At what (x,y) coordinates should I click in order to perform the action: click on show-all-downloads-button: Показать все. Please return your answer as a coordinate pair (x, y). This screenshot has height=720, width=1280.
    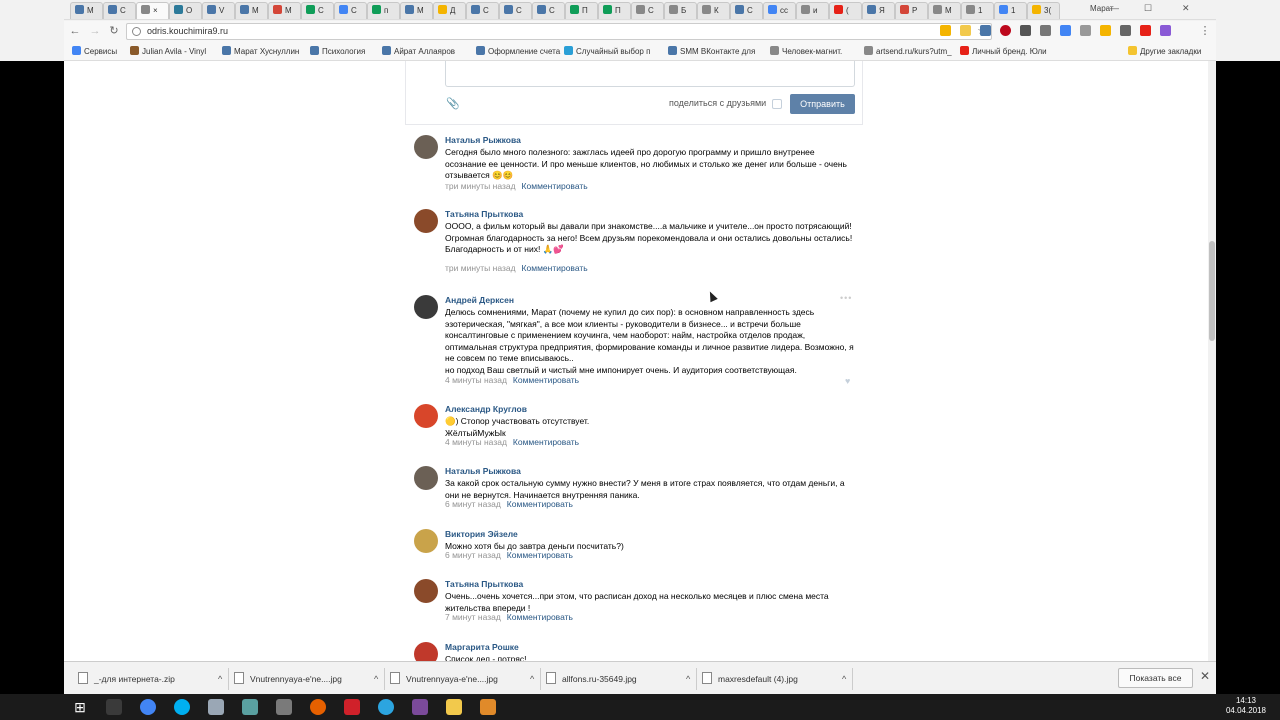
    Looking at the image, I should click on (1155, 678).